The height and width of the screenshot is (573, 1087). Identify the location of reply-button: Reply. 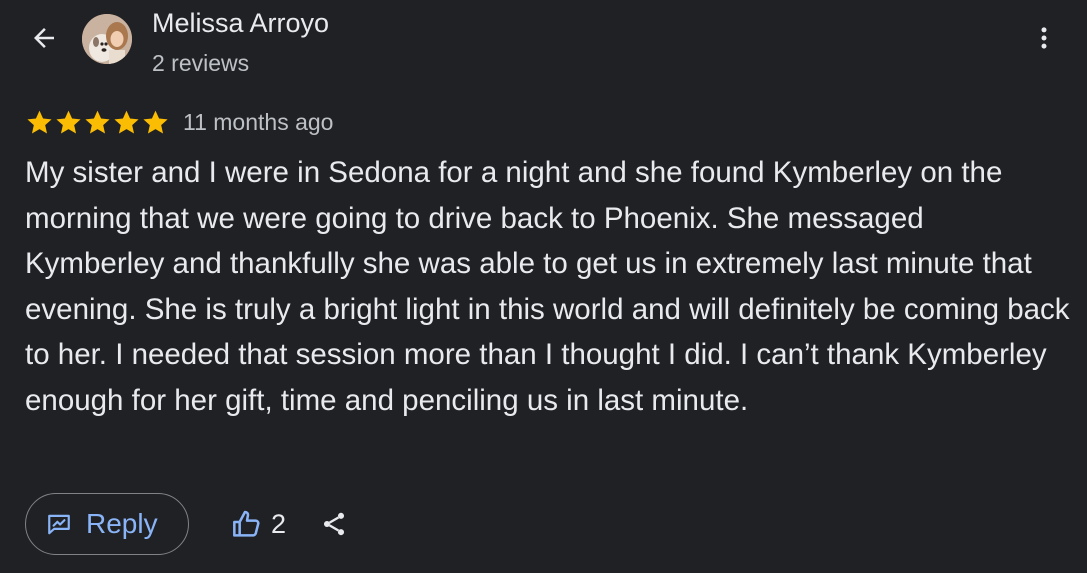
(107, 524).